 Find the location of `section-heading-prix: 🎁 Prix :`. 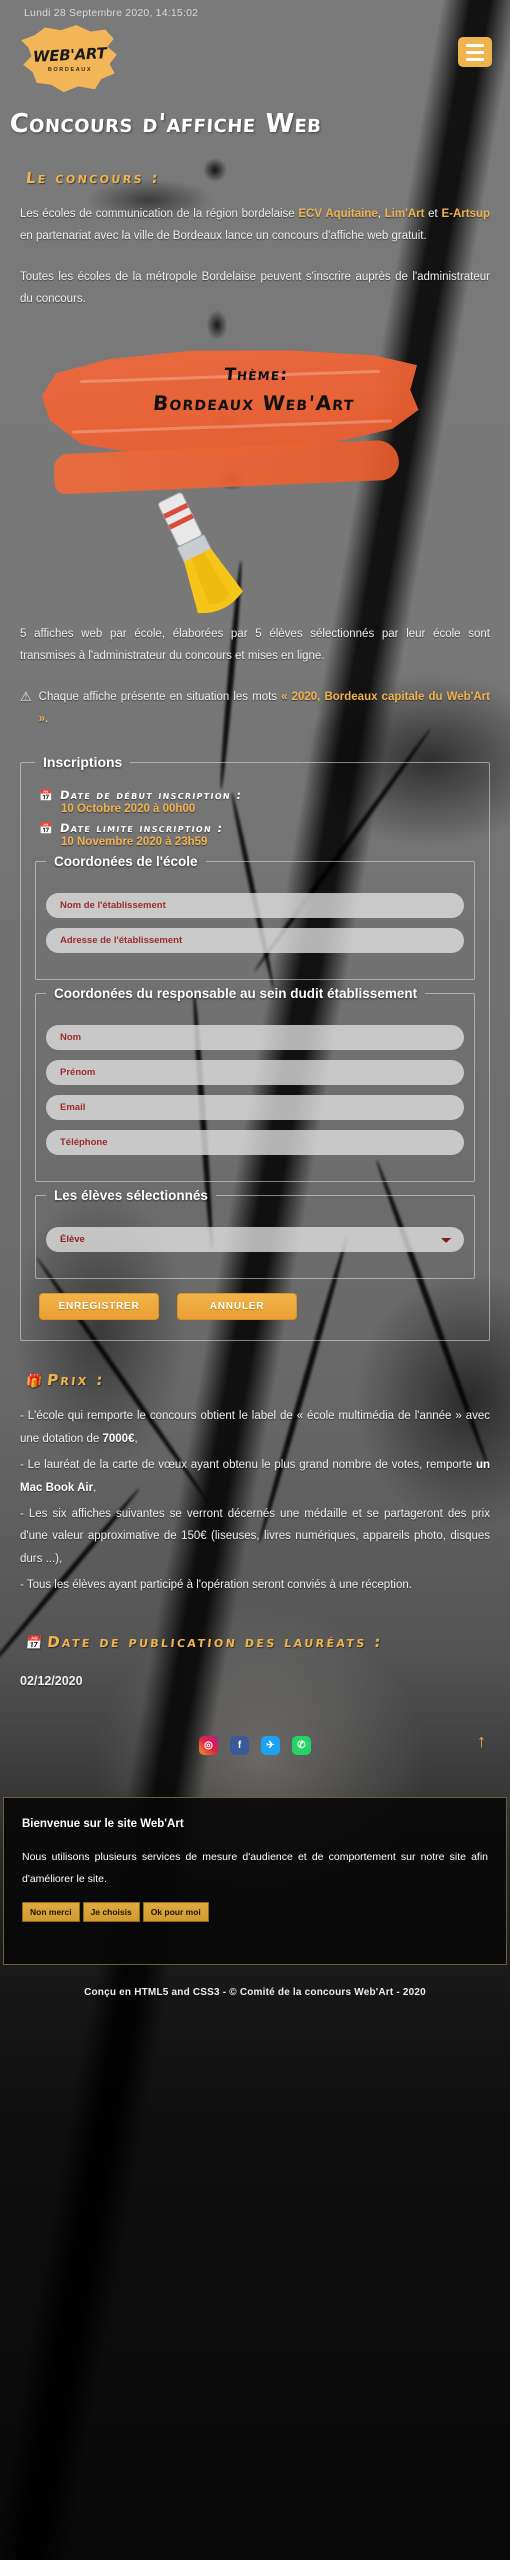

section-heading-prix: 🎁 Prix : is located at coordinates (258, 1380).